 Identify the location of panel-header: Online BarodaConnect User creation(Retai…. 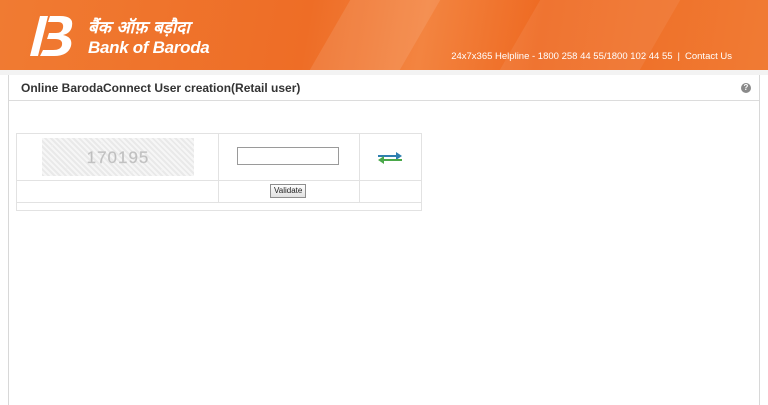
(384, 88).